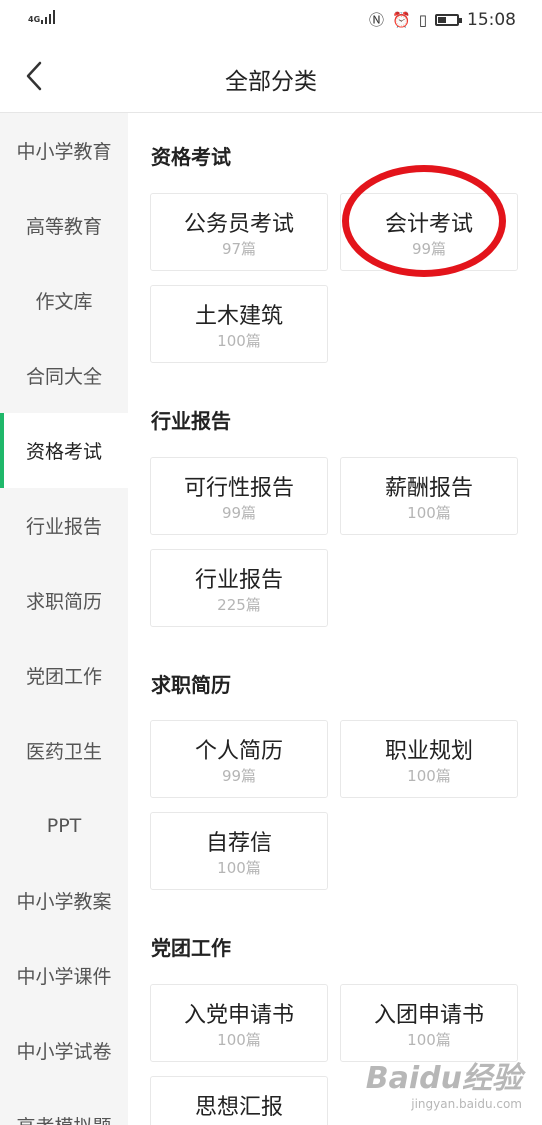 The image size is (542, 1125). Describe the element at coordinates (191, 421) in the screenshot. I see `section-title: 行业报告` at that location.